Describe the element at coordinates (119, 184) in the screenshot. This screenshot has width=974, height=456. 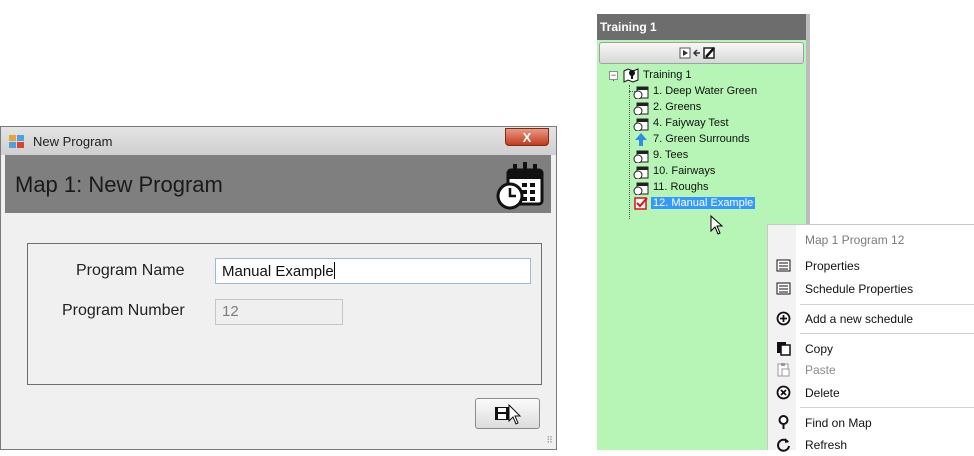
I see `dialog-header-title: Map 1: New Program` at that location.